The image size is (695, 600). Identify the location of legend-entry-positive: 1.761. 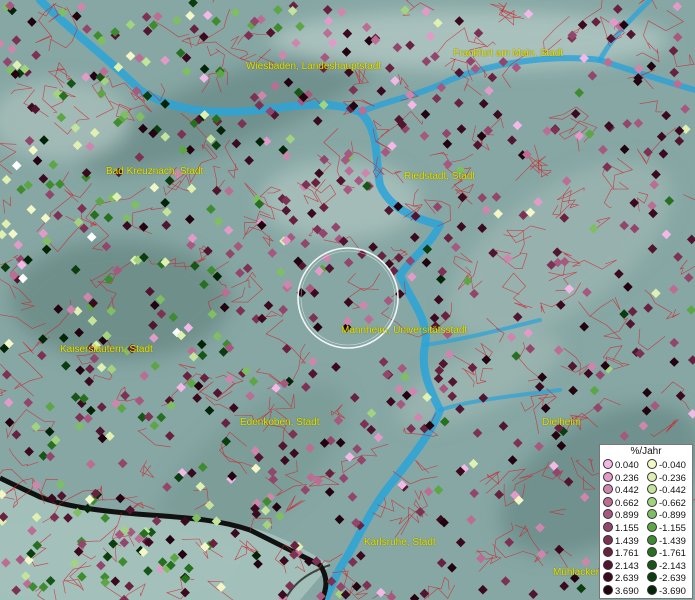
(621, 553).